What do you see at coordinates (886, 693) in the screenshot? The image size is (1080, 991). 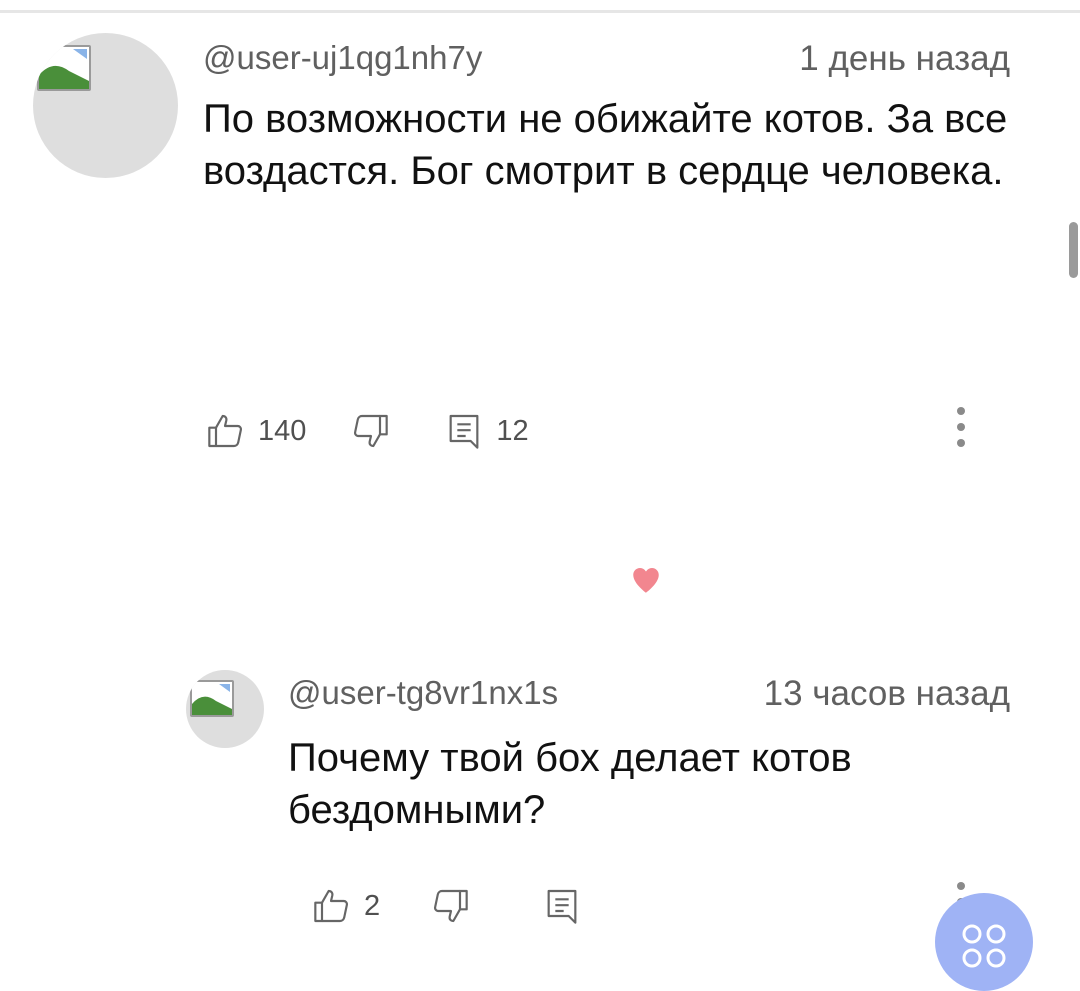 I see `reply-timestamp: 13 часов назад` at bounding box center [886, 693].